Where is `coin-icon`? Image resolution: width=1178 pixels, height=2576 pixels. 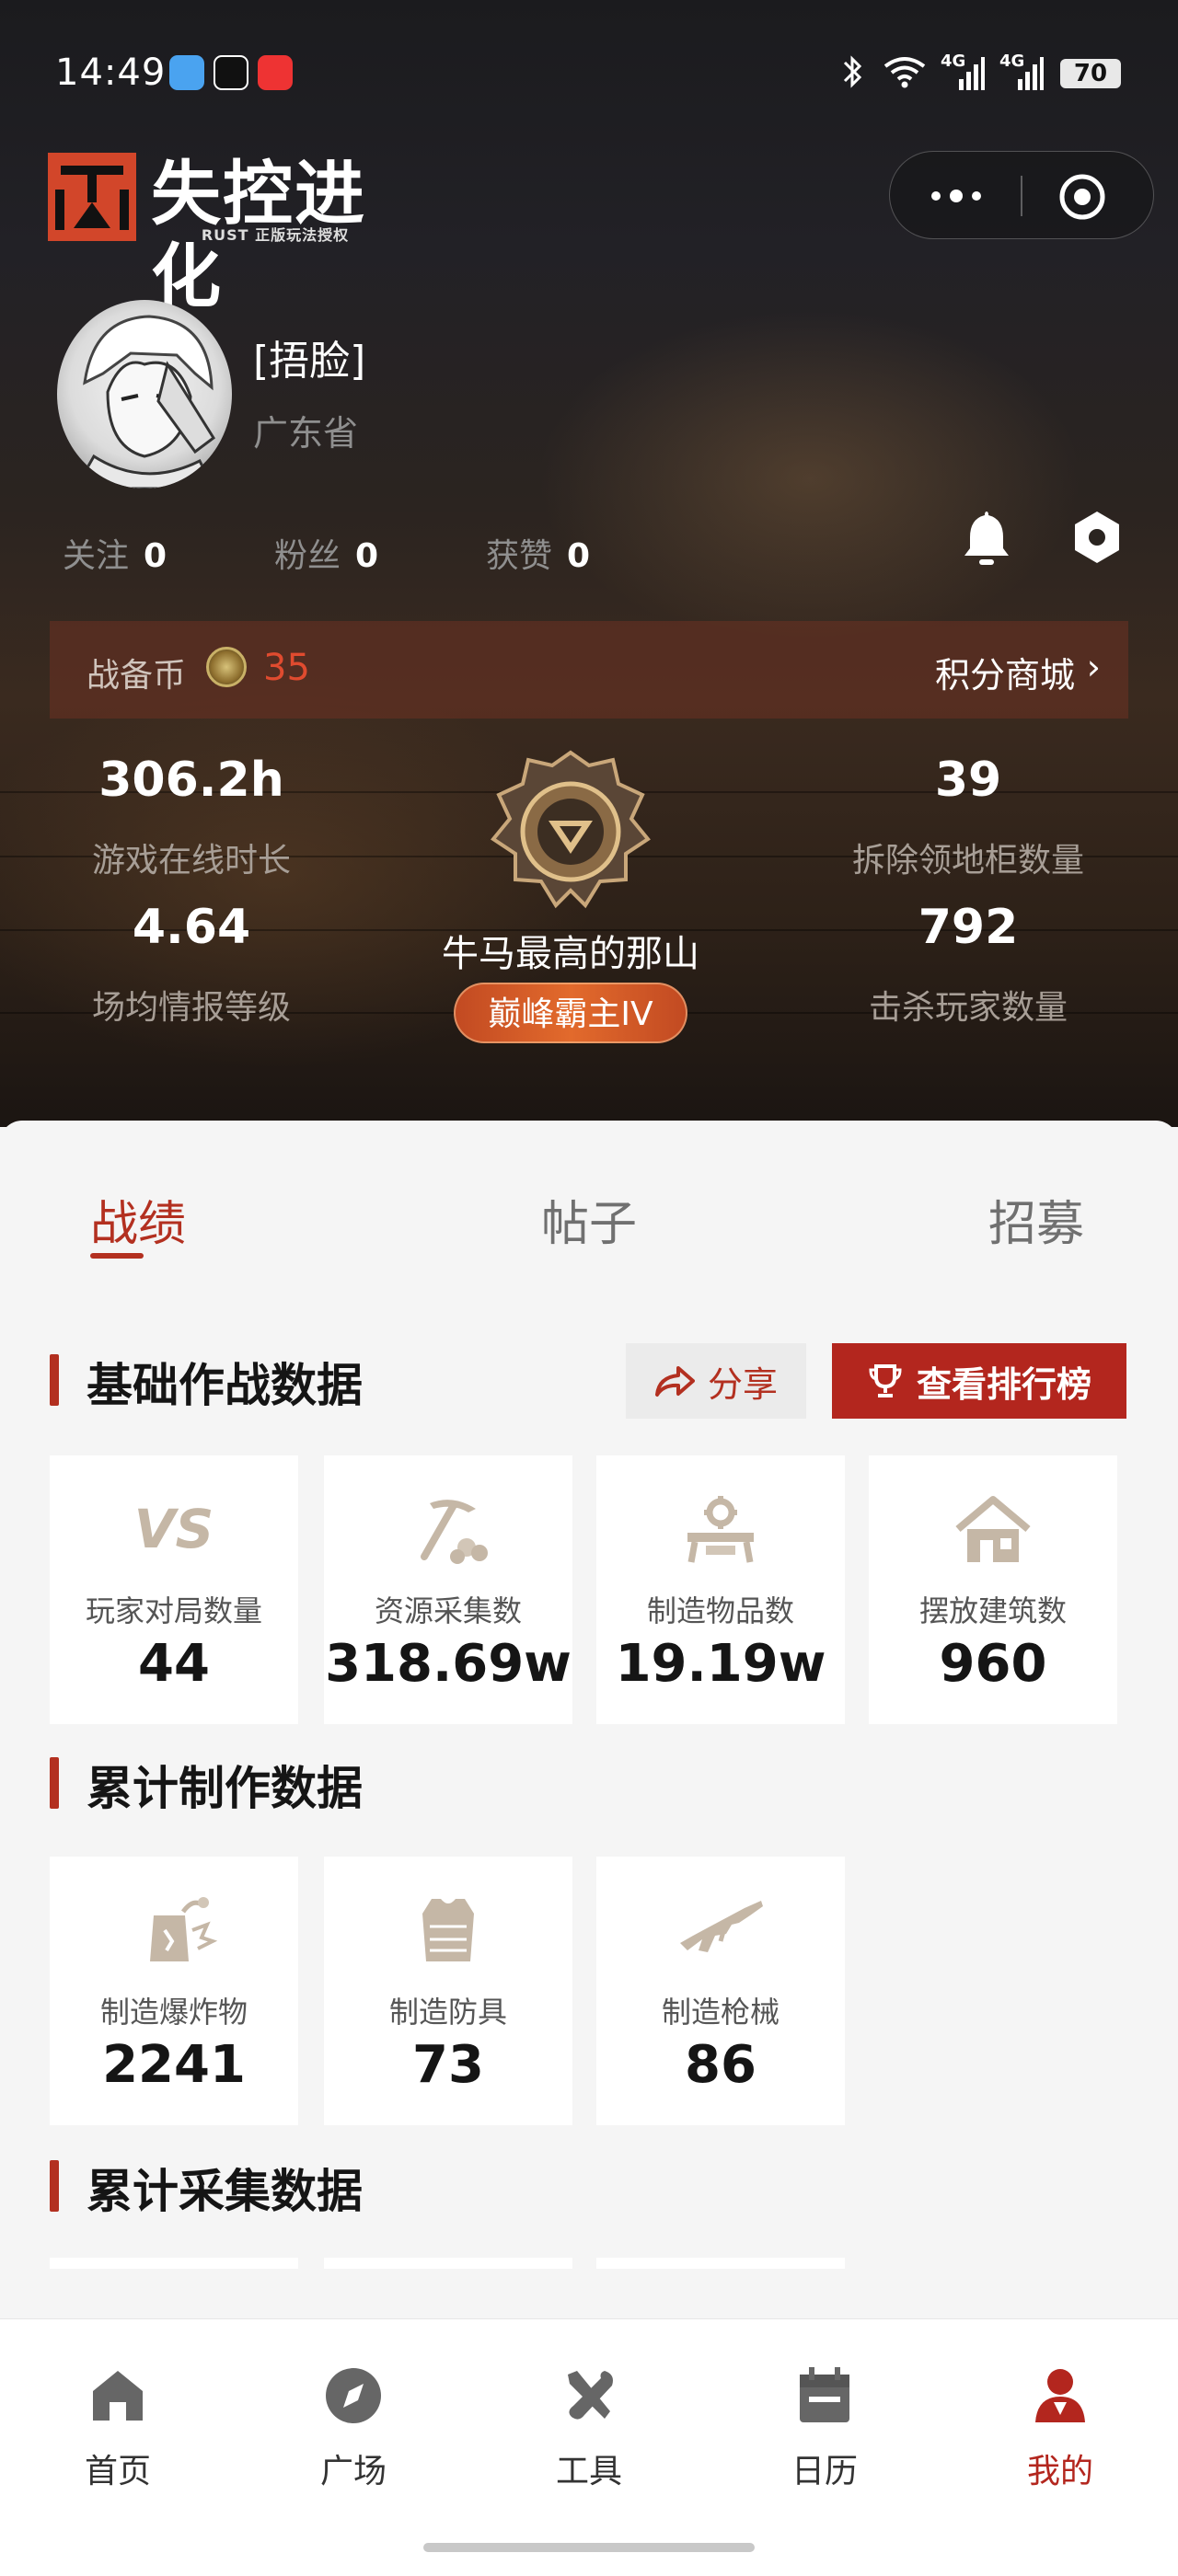 coin-icon is located at coordinates (226, 667).